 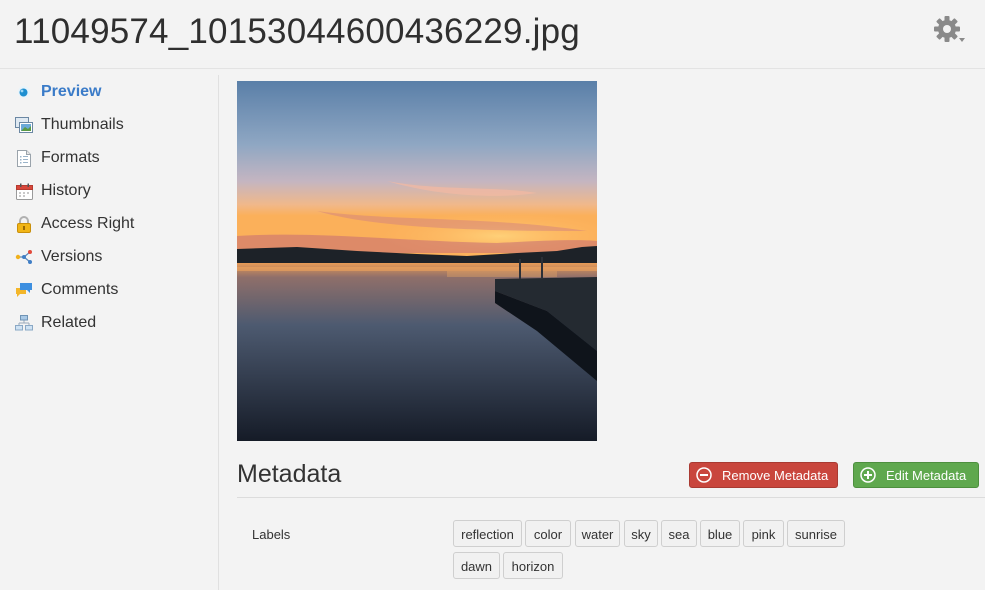 I want to click on sidebar-item-label: Versions, so click(x=72, y=256).